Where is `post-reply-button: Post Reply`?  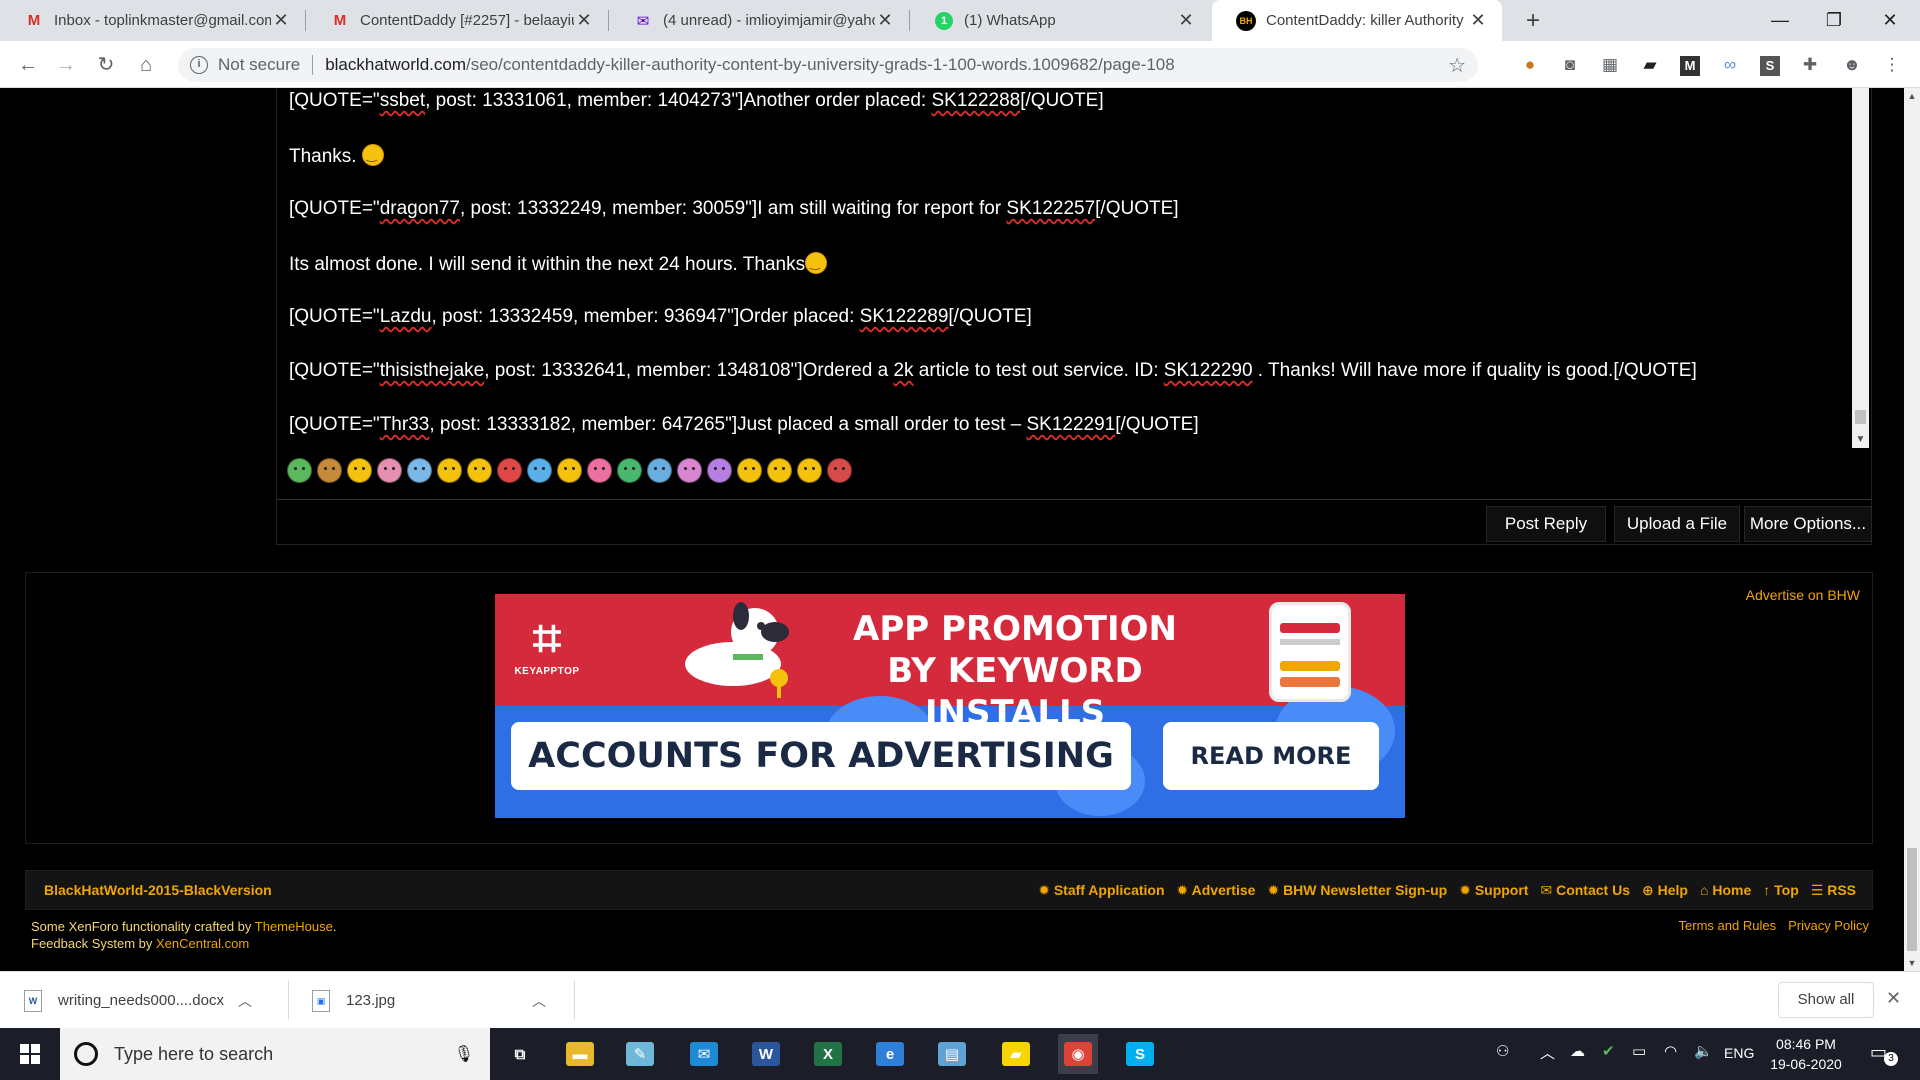 post-reply-button: Post Reply is located at coordinates (1546, 524).